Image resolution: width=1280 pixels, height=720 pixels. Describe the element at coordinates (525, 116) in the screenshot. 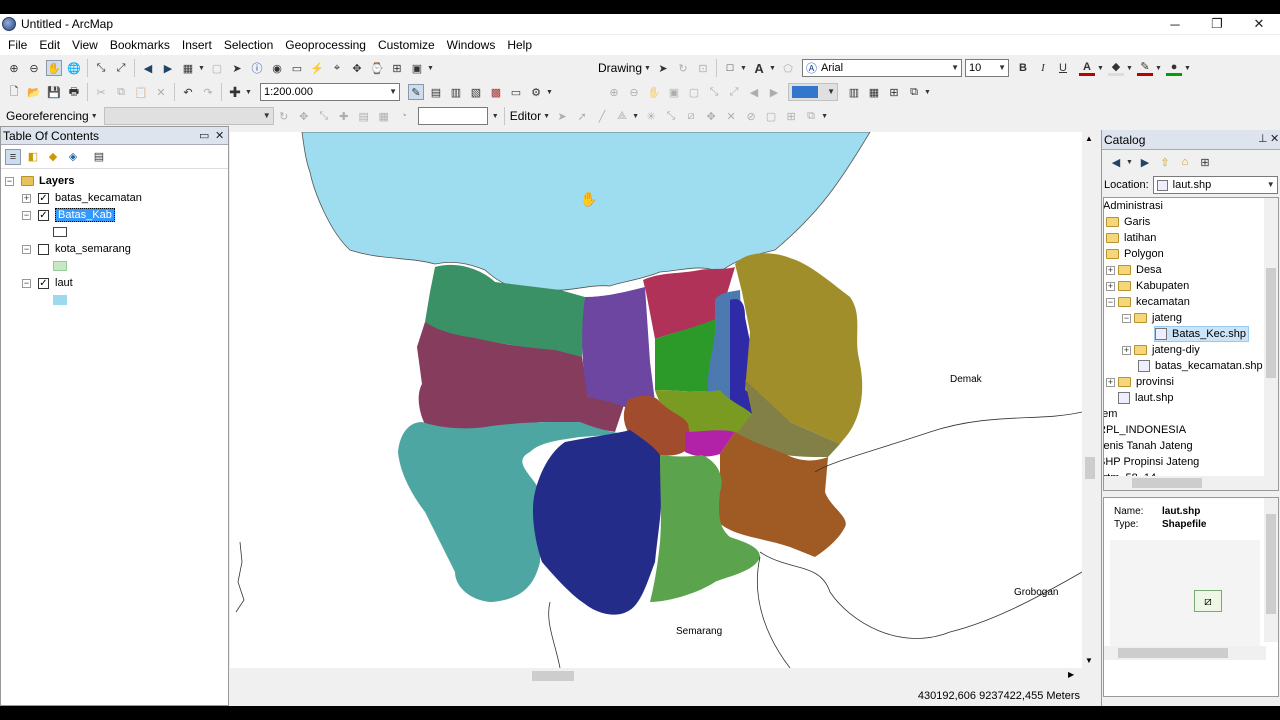

I see `editor-menu-button: Editor` at that location.